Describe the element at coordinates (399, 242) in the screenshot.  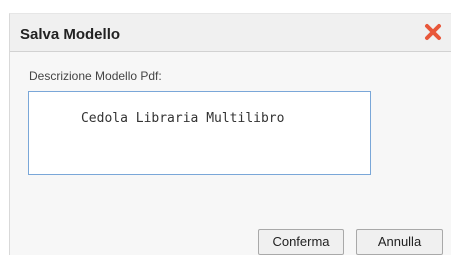
I see `cancel-button: Annulla` at that location.